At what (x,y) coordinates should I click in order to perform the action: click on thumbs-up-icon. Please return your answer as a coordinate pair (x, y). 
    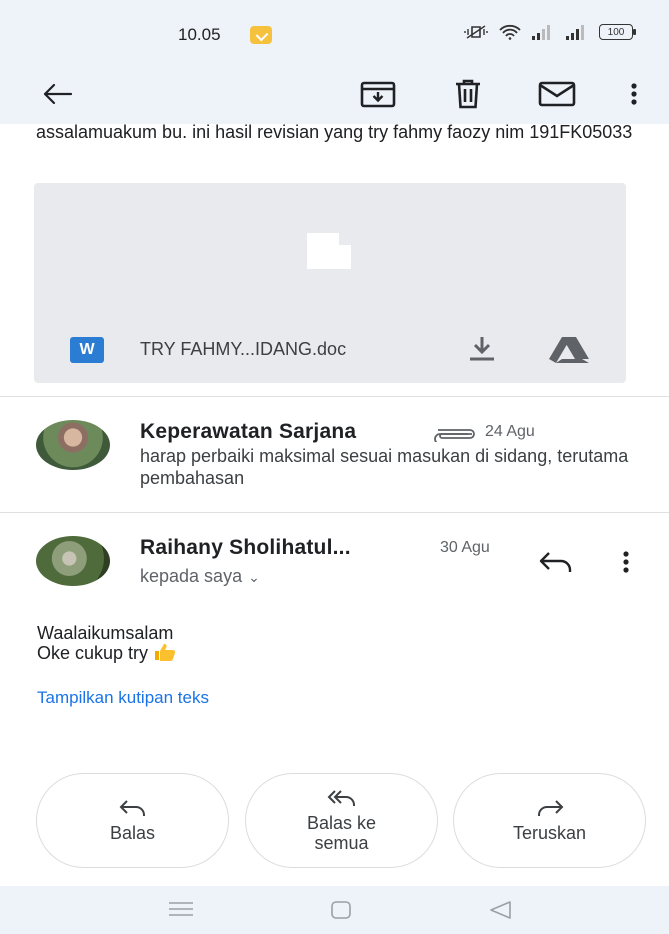
    Looking at the image, I should click on (165, 652).